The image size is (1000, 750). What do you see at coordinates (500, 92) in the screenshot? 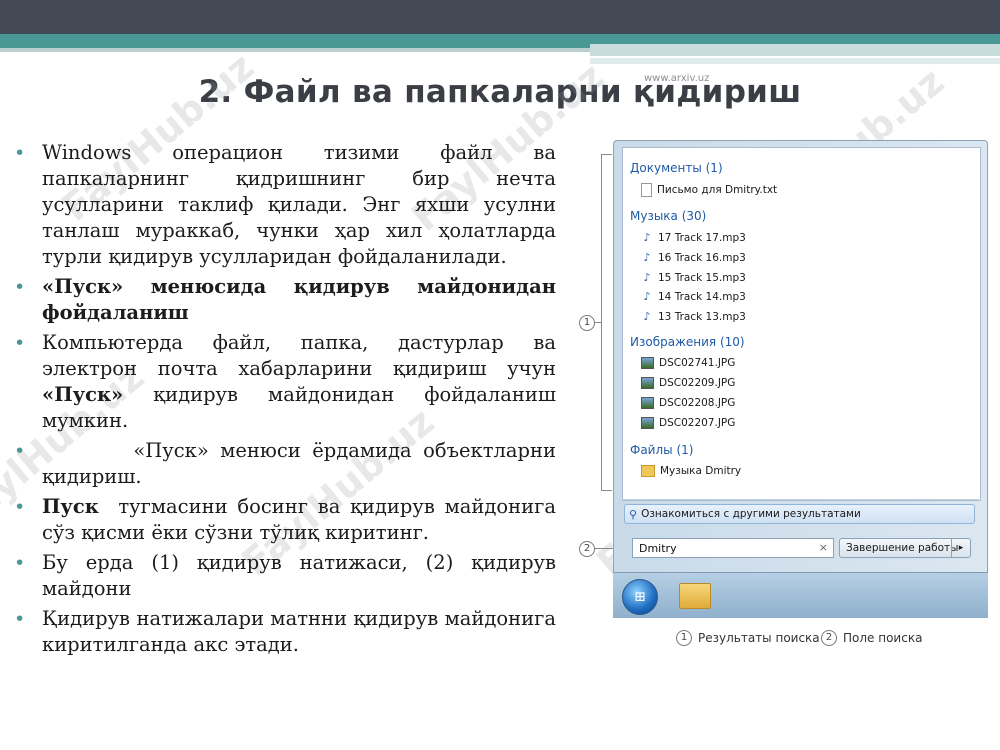
I see `page-title: 2. Файл ва папкаларни қидириш` at bounding box center [500, 92].